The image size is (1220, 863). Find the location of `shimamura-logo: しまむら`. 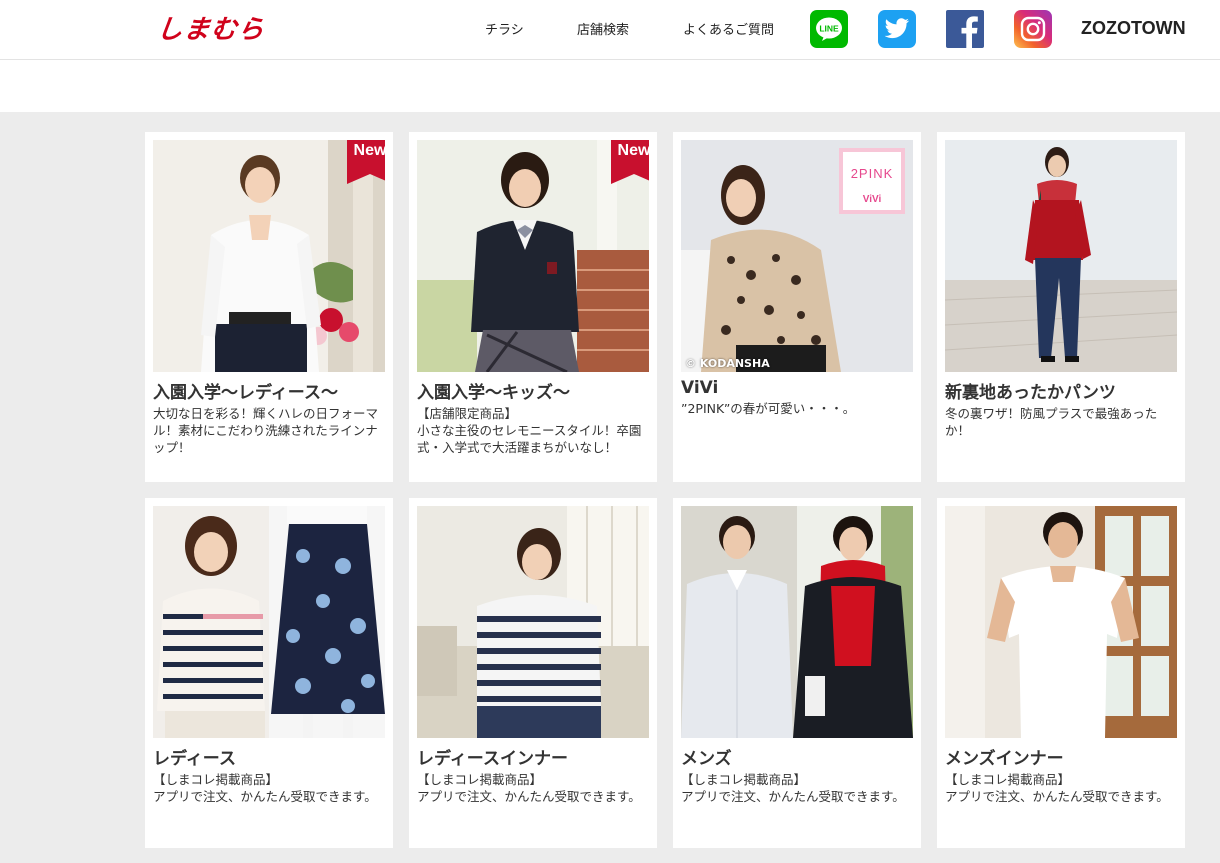

shimamura-logo: しまむら is located at coordinates (211, 27).